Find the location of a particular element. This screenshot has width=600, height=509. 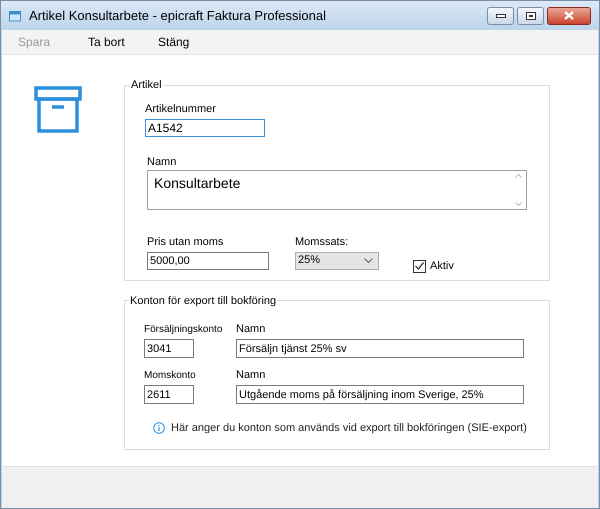

window-title: Artikel Konsultarbete - epicraft Faktura Professional is located at coordinates (177, 15).